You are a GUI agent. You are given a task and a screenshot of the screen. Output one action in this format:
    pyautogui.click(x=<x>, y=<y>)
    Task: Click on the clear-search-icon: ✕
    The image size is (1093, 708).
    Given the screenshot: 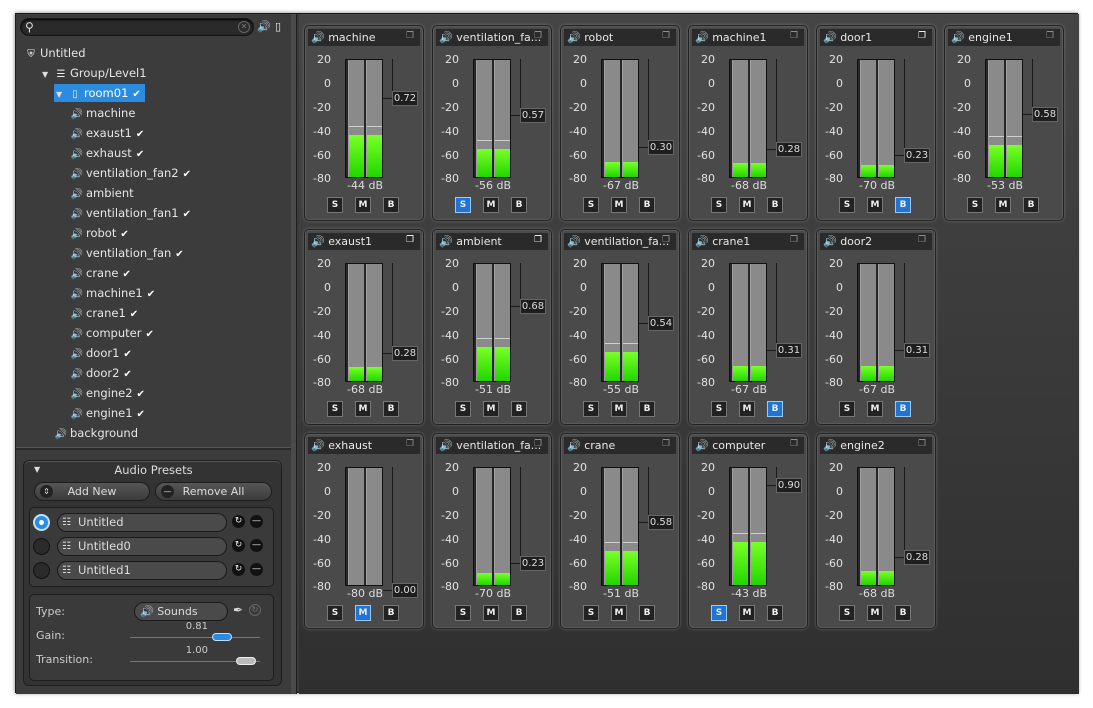 What is the action you would take?
    pyautogui.click(x=244, y=27)
    